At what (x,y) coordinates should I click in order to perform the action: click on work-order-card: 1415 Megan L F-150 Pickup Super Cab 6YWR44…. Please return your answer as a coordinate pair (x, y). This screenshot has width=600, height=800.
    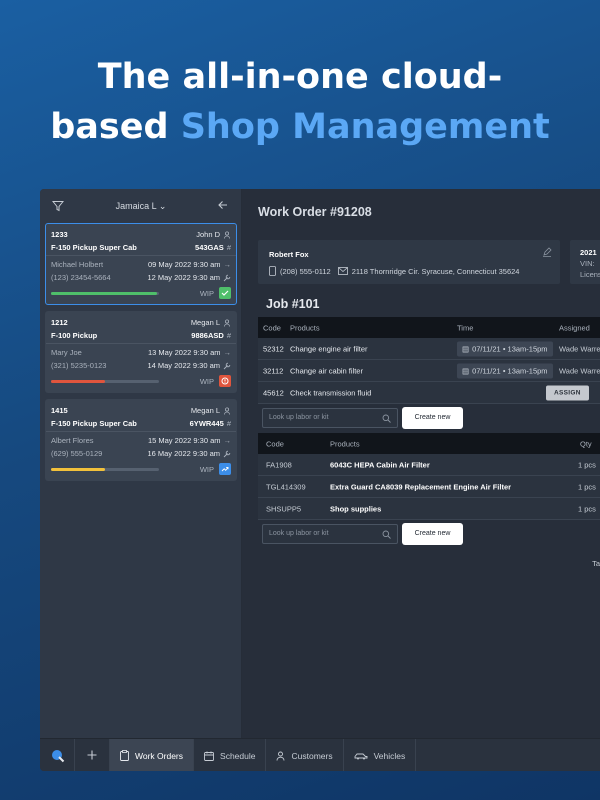
    Looking at the image, I should click on (141, 440).